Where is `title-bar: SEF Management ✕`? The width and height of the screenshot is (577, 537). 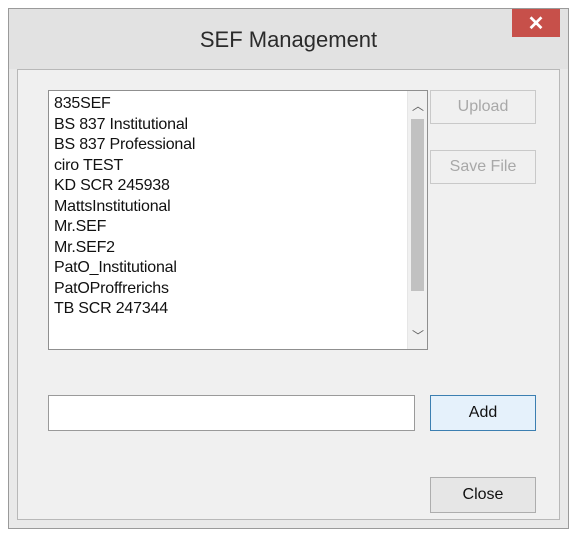
title-bar: SEF Management ✕ is located at coordinates (288, 39).